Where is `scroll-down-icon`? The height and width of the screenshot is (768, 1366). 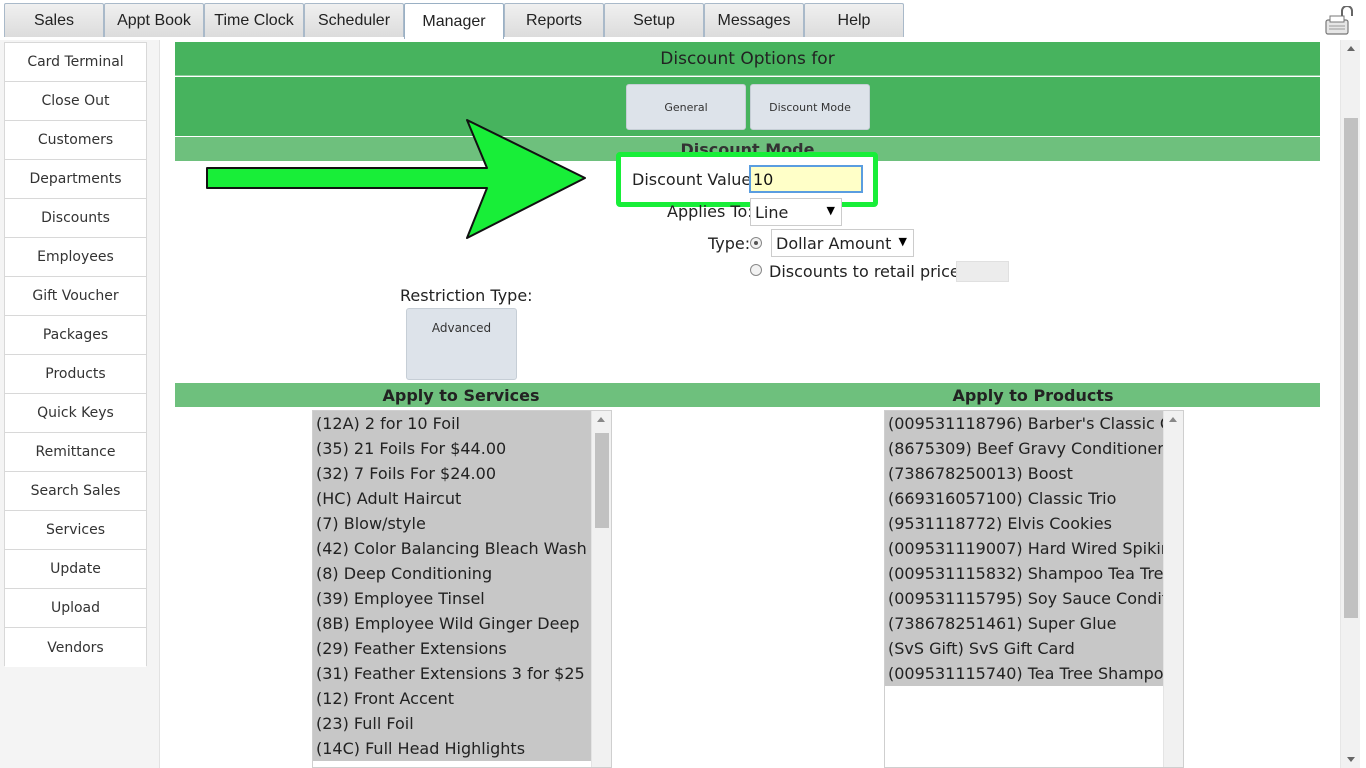
scroll-down-icon is located at coordinates (1351, 759).